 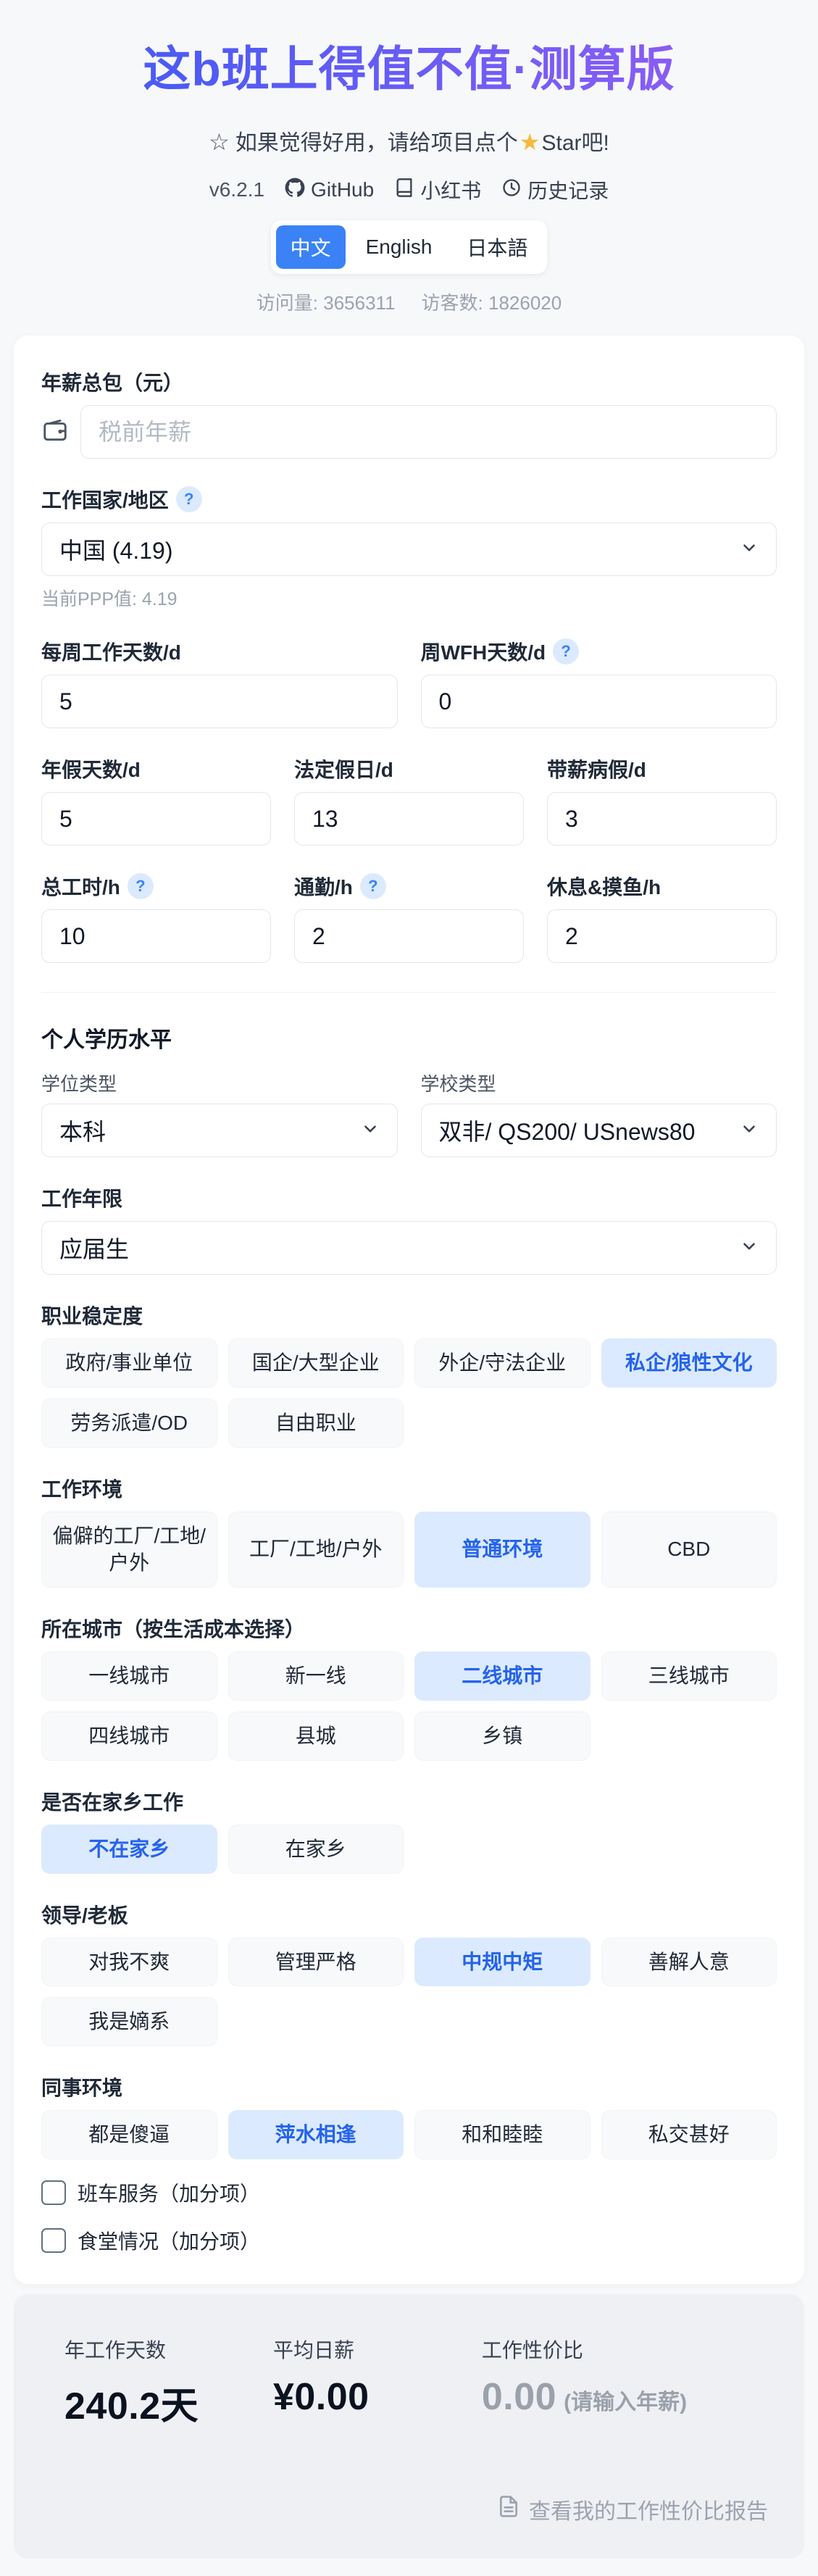 I want to click on work-days-input, so click(x=220, y=701).